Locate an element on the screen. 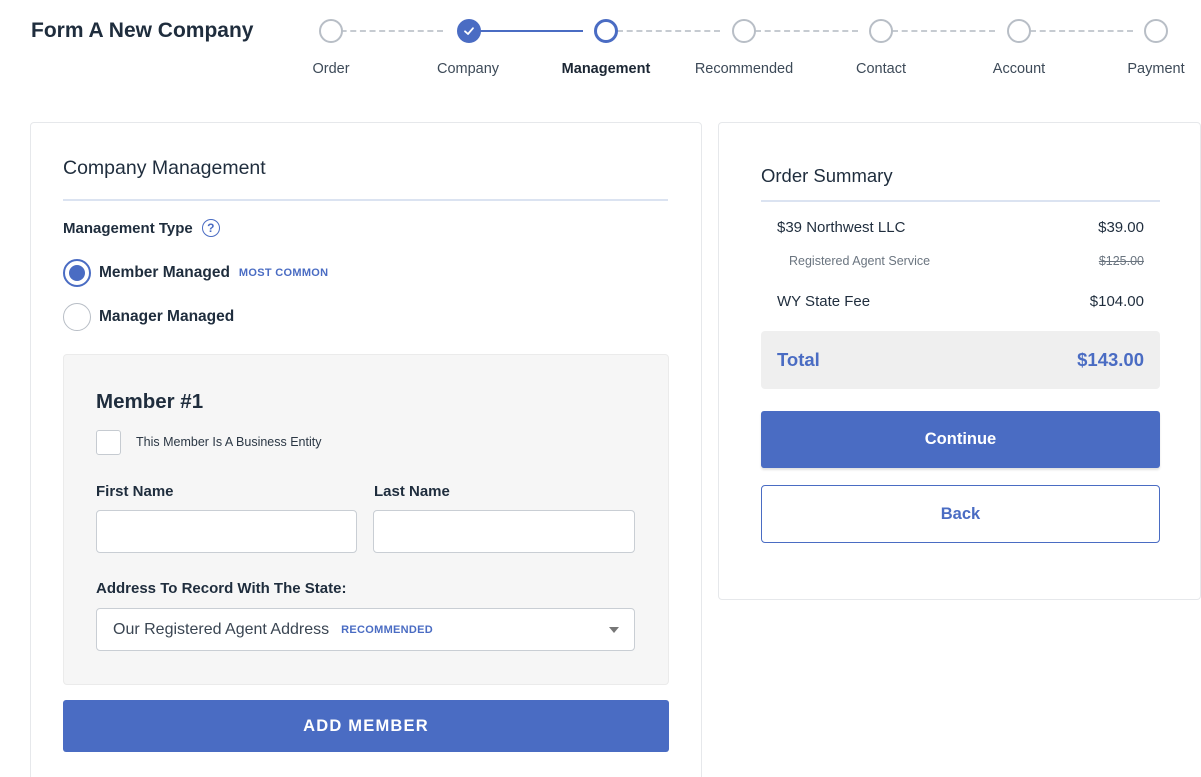 This screenshot has width=1201, height=777. step-account-indicator is located at coordinates (1019, 31).